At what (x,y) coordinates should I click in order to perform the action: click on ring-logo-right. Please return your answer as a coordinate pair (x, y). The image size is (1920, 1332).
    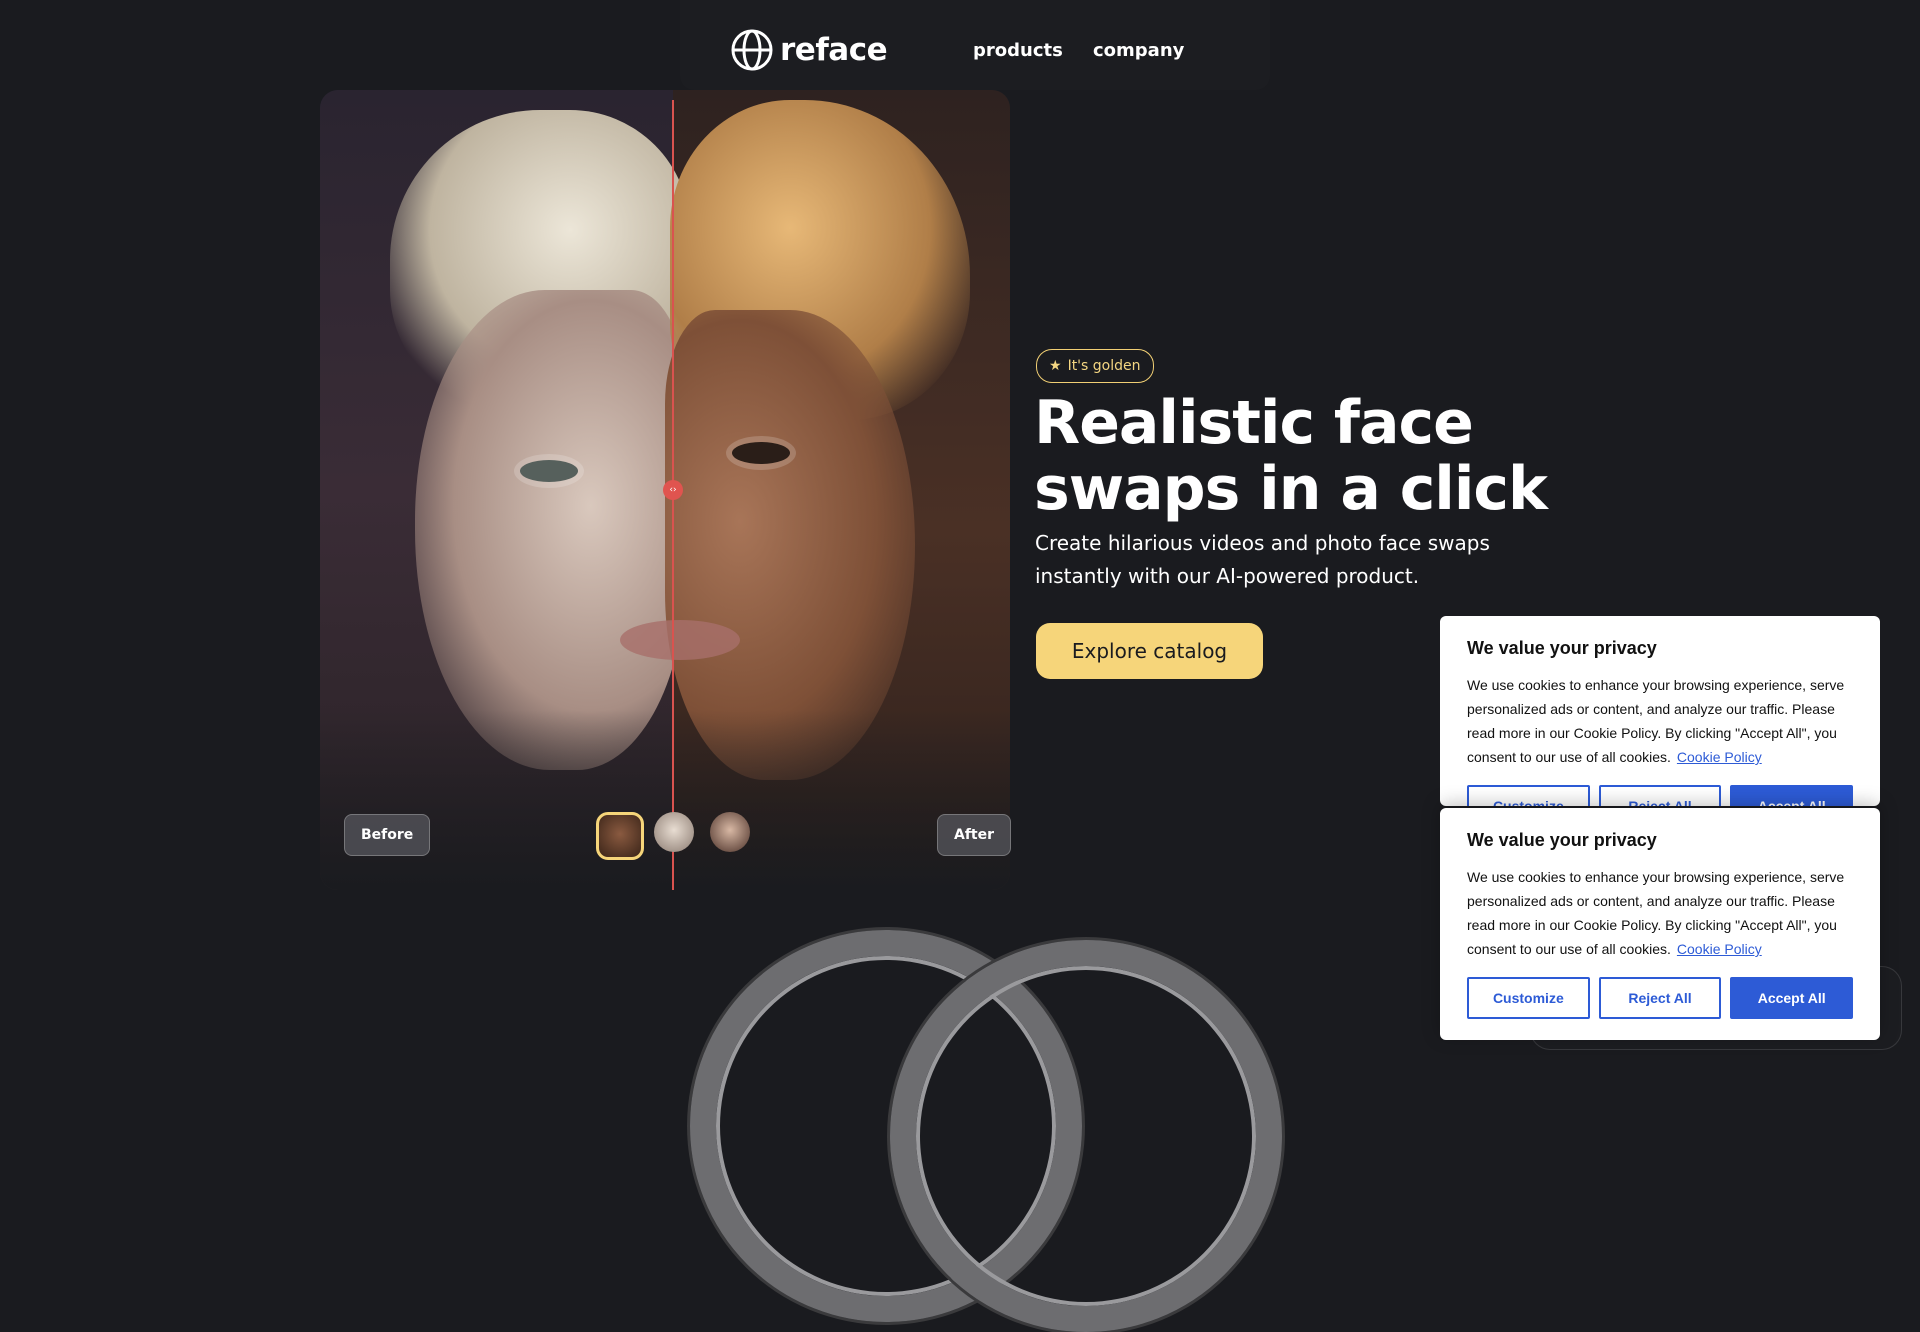
    Looking at the image, I should click on (1086, 1136).